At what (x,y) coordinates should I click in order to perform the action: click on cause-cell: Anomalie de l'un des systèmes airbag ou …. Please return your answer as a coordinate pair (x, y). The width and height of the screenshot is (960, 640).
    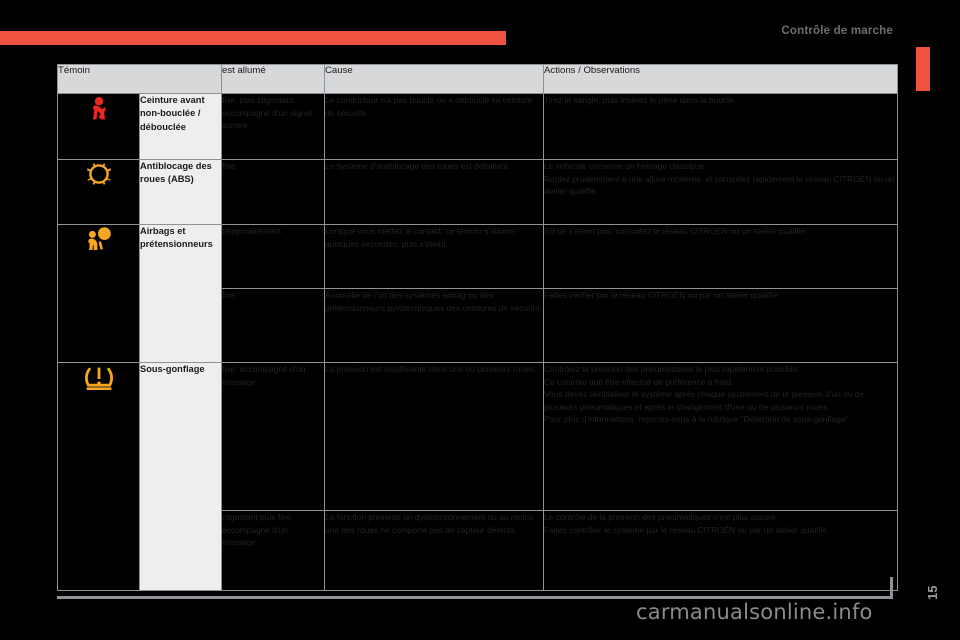
    Looking at the image, I should click on (434, 325).